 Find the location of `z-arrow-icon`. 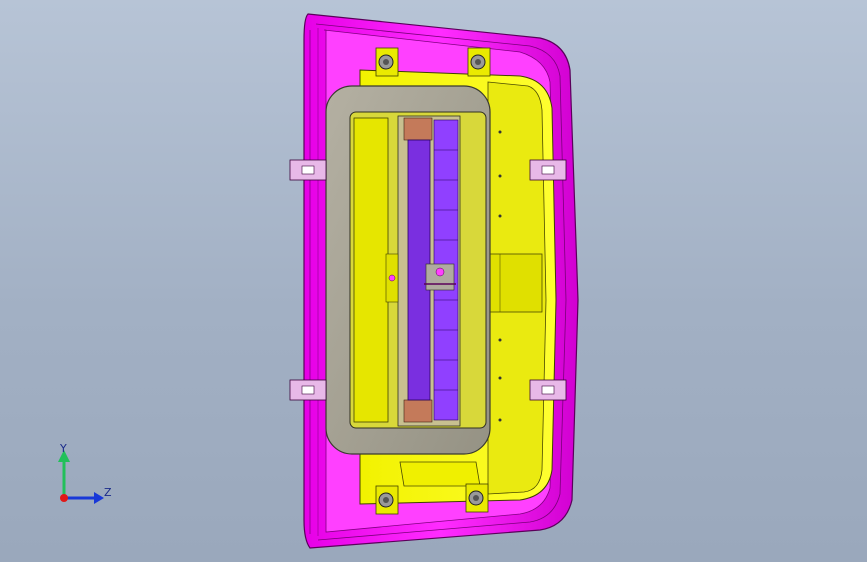

z-arrow-icon is located at coordinates (99, 498).